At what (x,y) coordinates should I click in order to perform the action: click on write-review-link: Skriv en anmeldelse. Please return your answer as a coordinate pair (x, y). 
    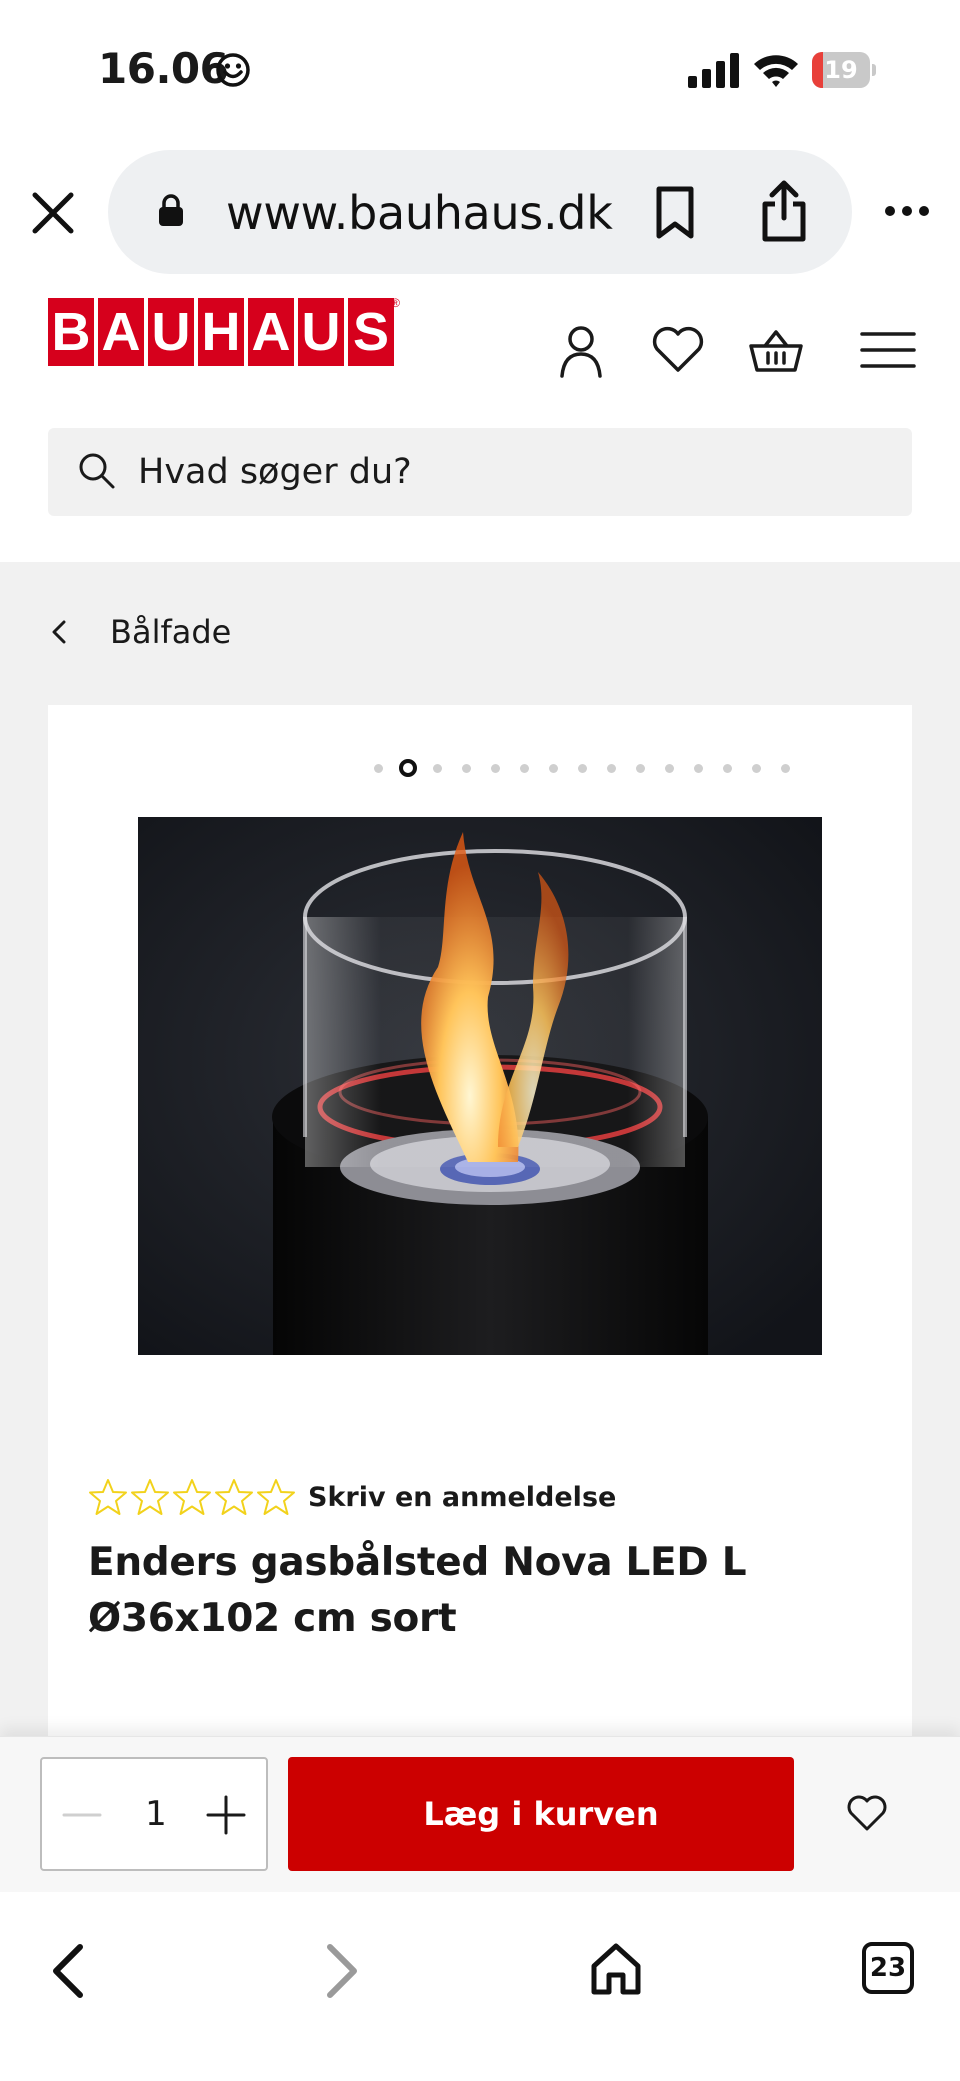
    Looking at the image, I should click on (462, 1497).